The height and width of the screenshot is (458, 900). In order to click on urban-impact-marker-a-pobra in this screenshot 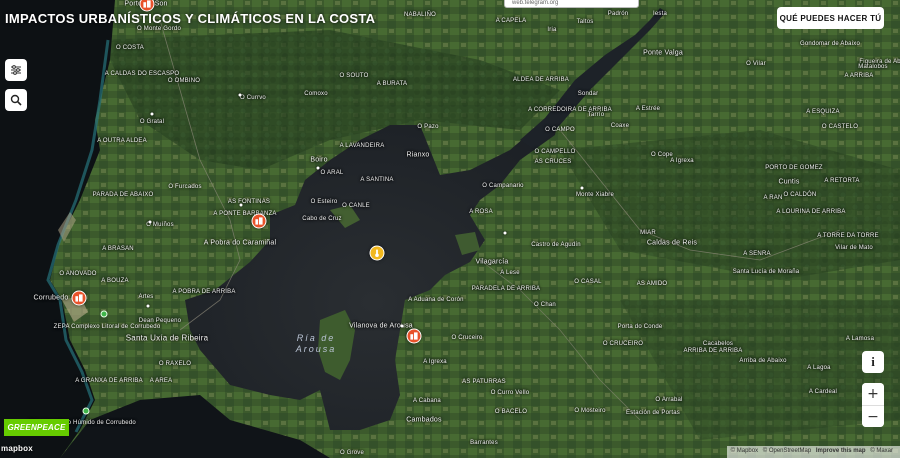, I will do `click(259, 221)`.